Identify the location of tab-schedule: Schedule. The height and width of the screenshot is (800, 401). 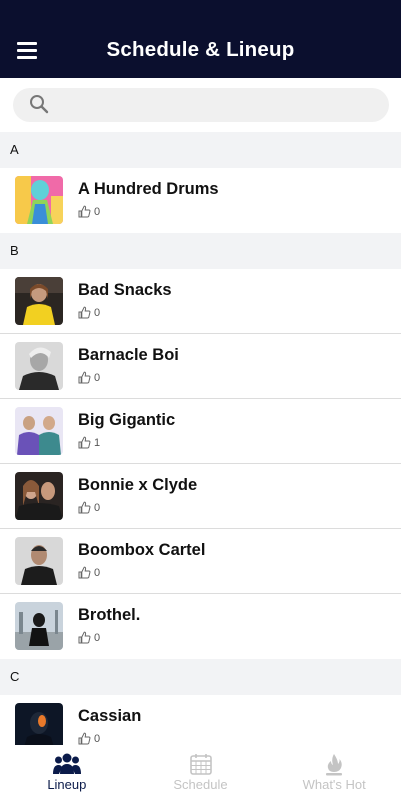
(201, 772).